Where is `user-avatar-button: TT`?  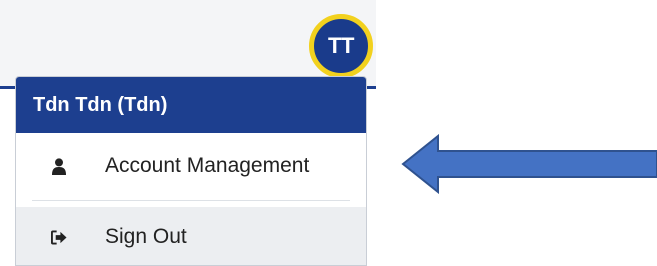
user-avatar-button: TT is located at coordinates (341, 46).